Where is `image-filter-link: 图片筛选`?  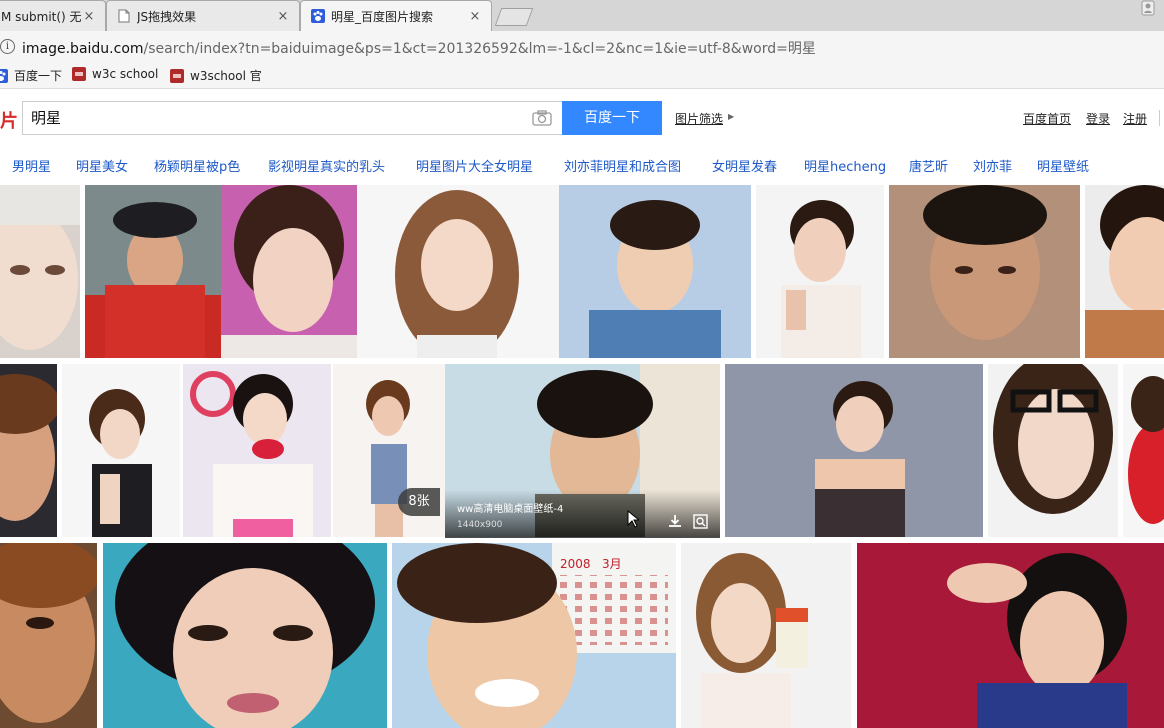
image-filter-link: 图片筛选 is located at coordinates (699, 118).